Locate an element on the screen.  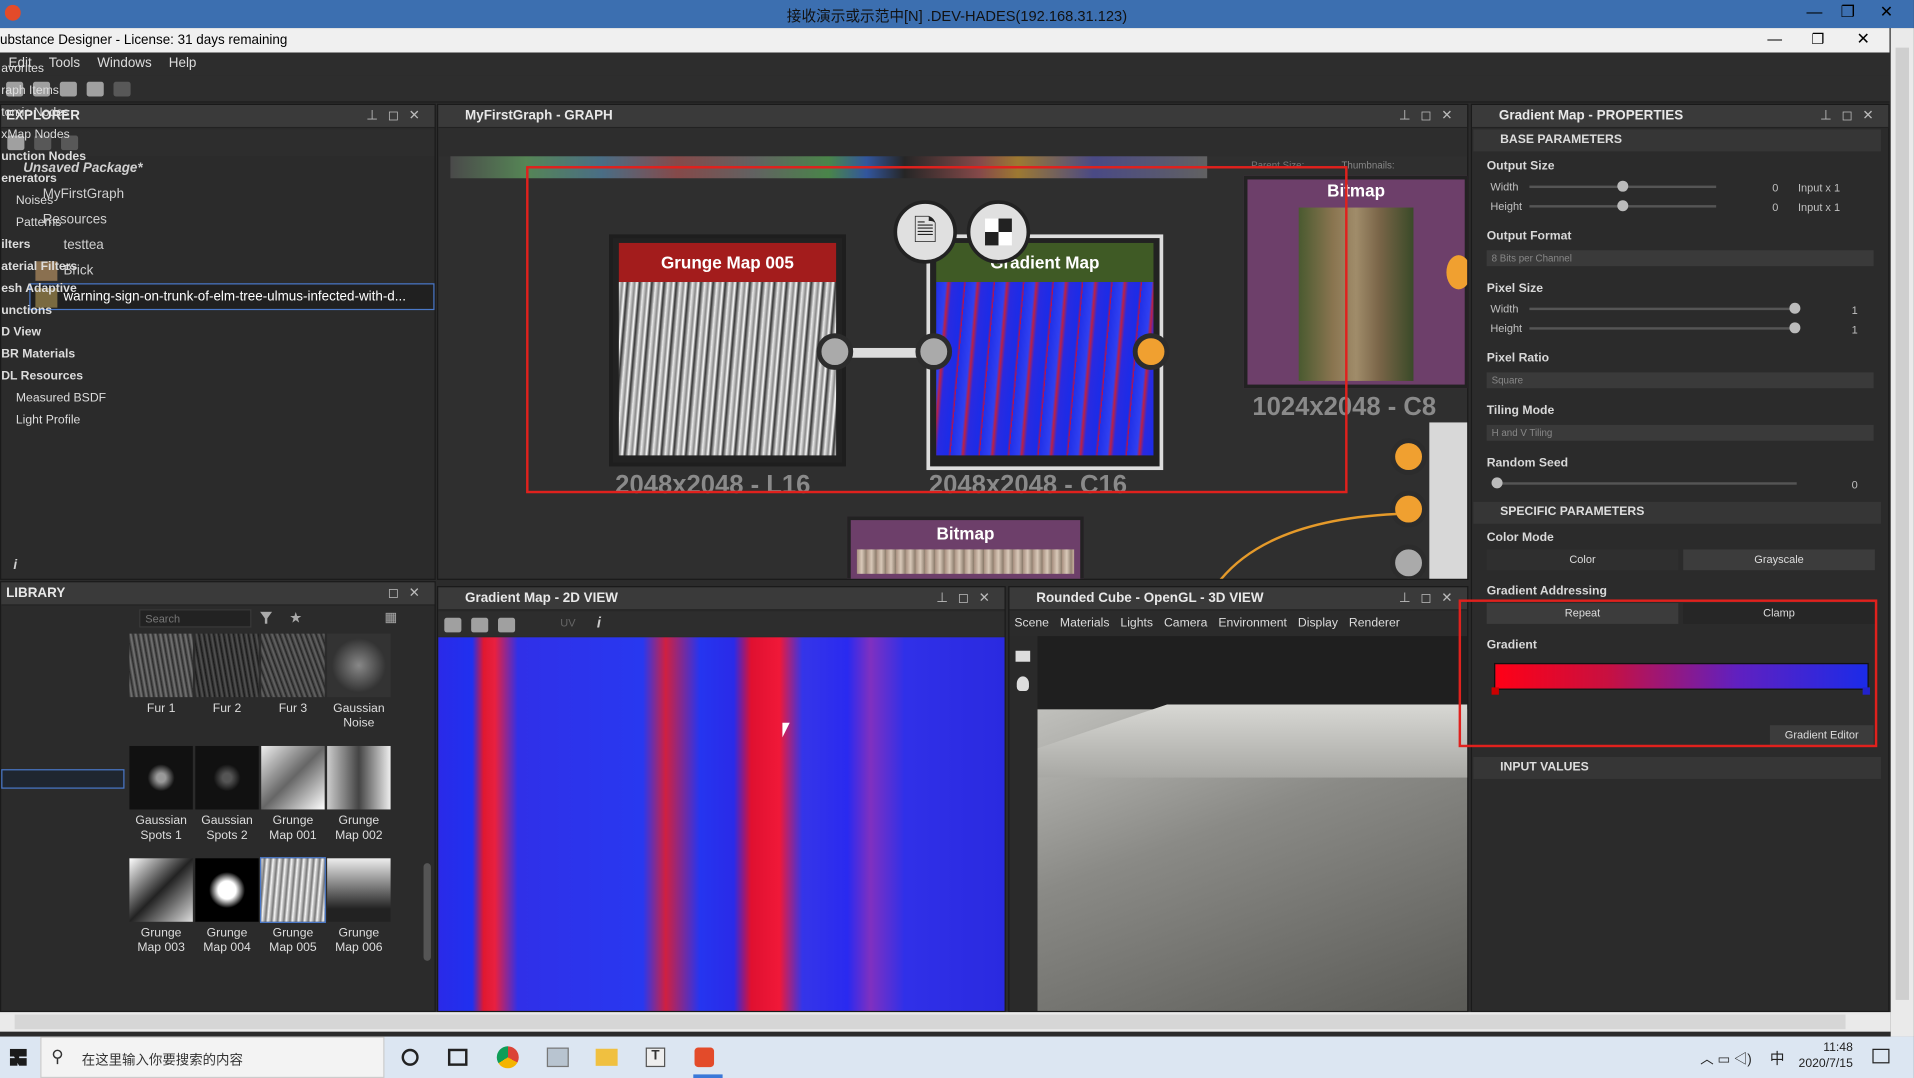
library-category: raph Items is located at coordinates (30, 90).